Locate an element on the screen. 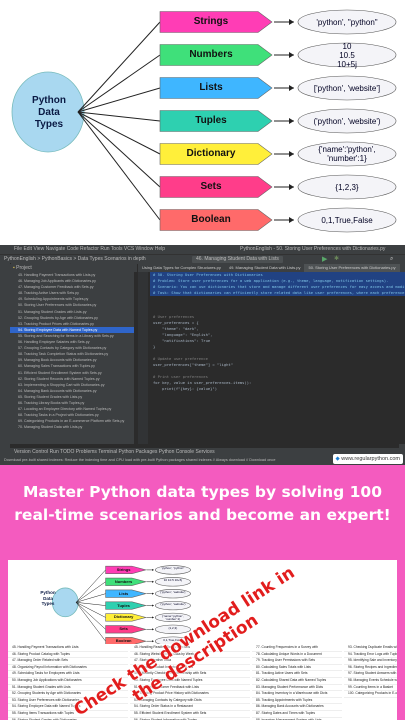  mini-type-label: Strings is located at coordinates (123, 569).